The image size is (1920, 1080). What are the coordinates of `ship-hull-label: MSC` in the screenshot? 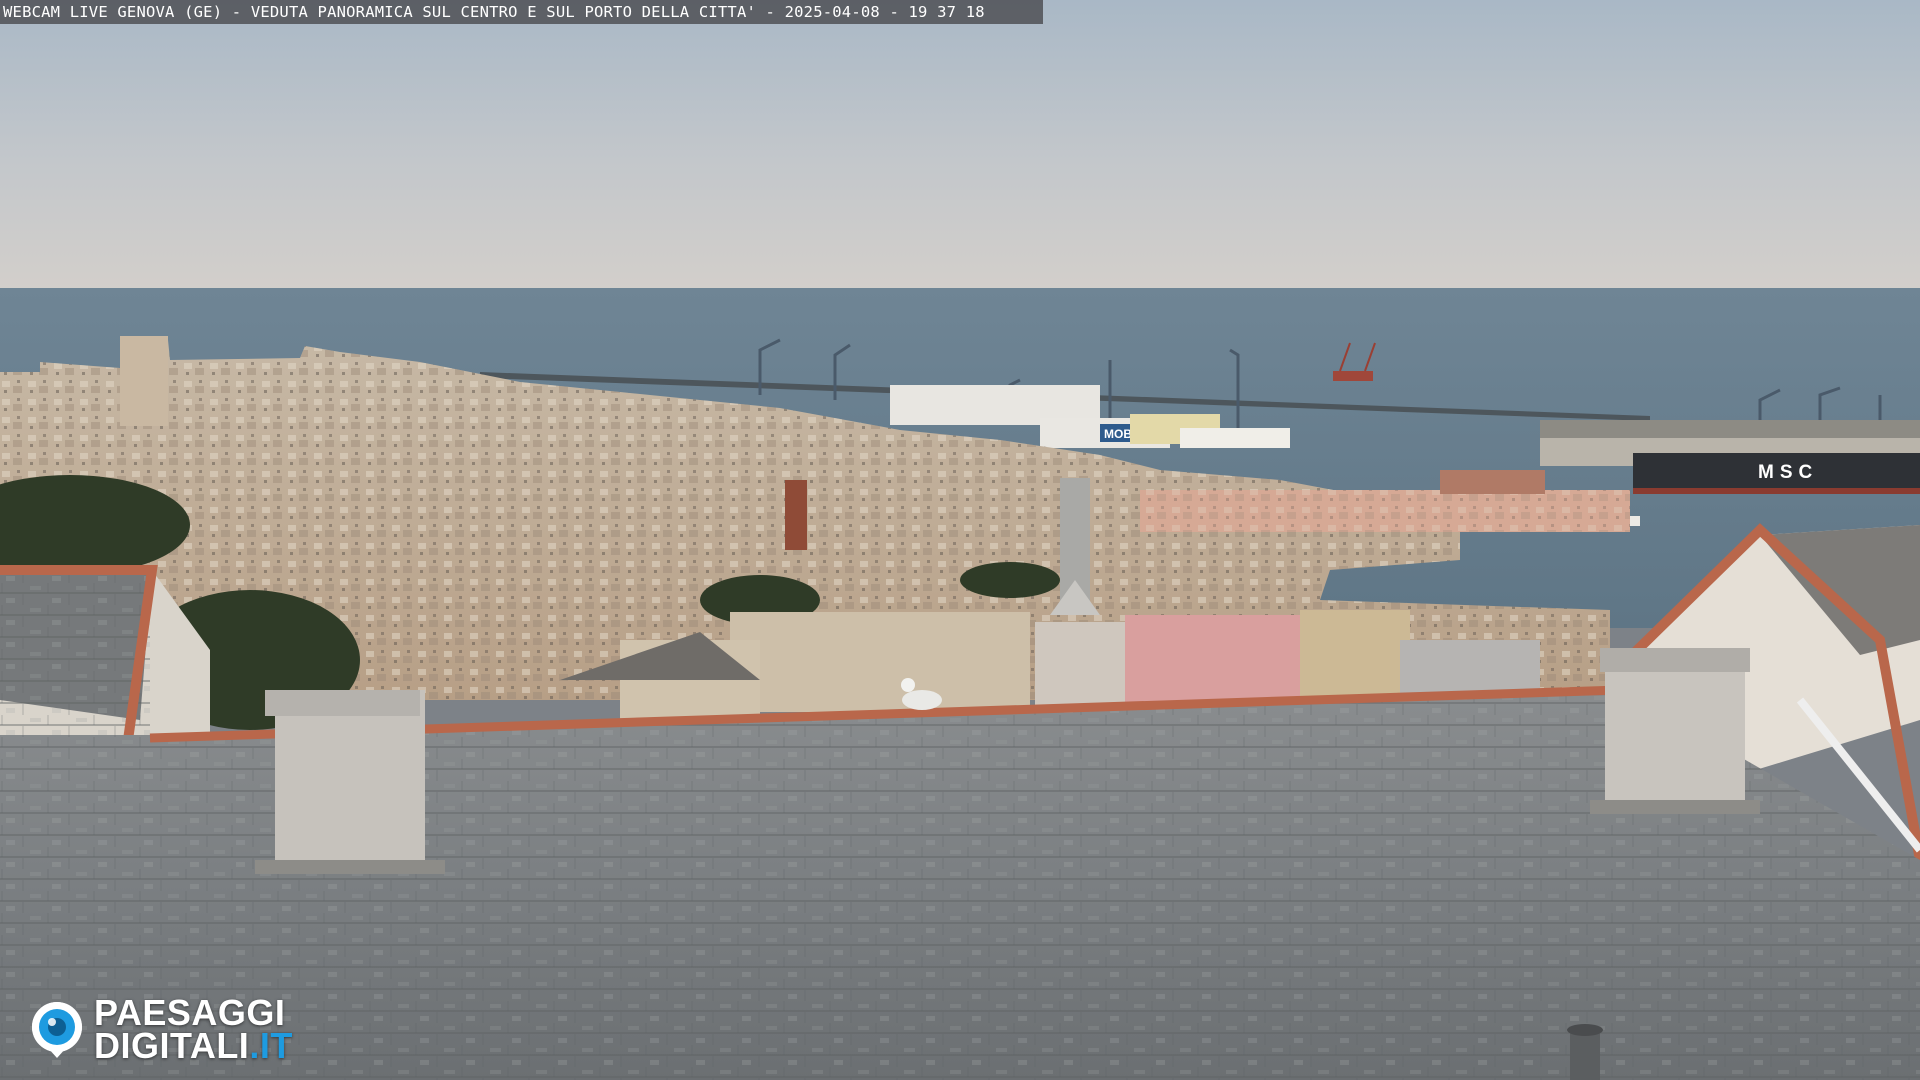 It's located at (1788, 472).